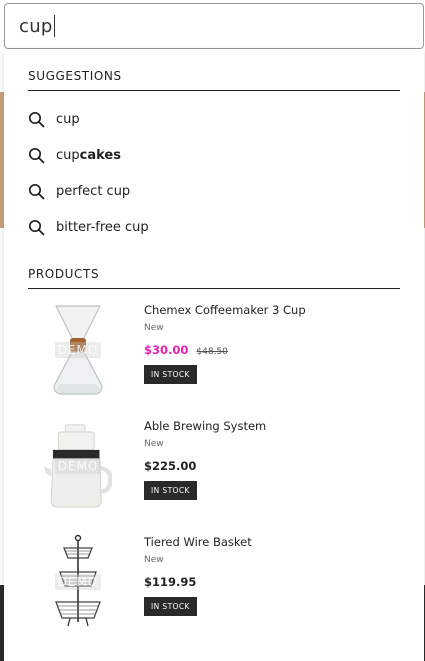 This screenshot has width=425, height=661. I want to click on product-info: Able Brewing System New $225.00 IN STOCK, so click(205, 459).